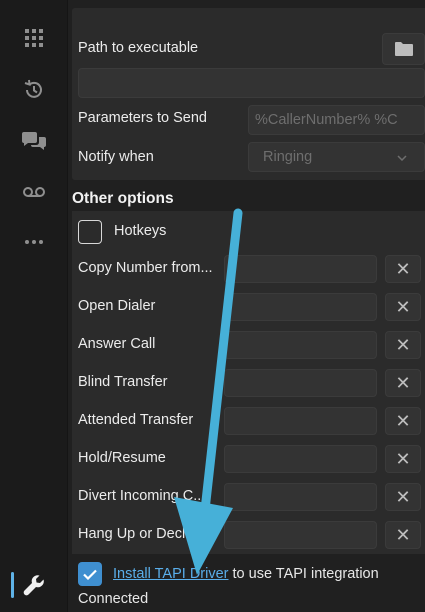  I want to click on hotkeys-checkbox, so click(90, 232).